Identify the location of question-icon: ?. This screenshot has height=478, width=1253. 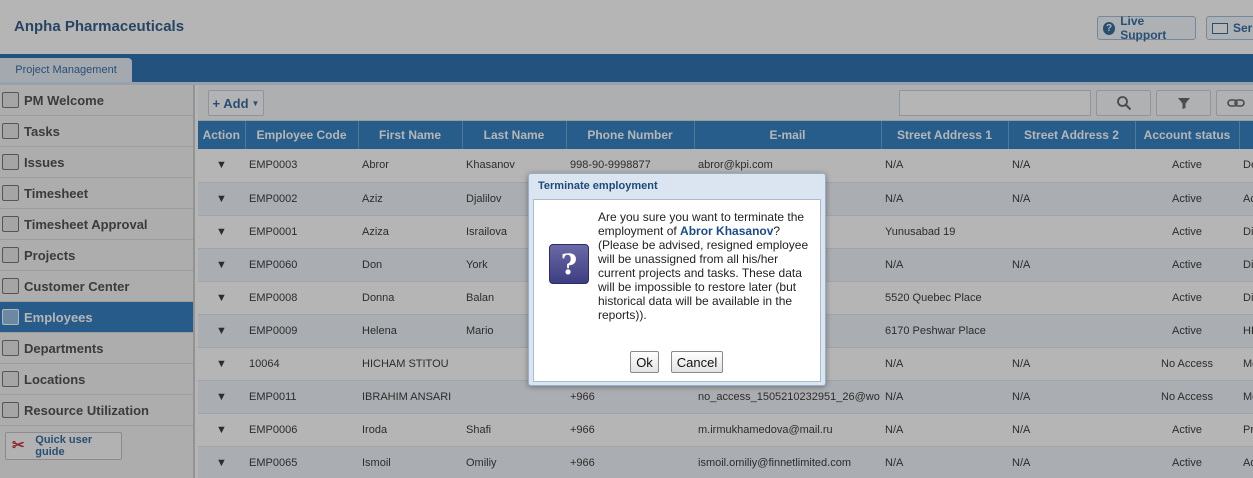
(569, 264).